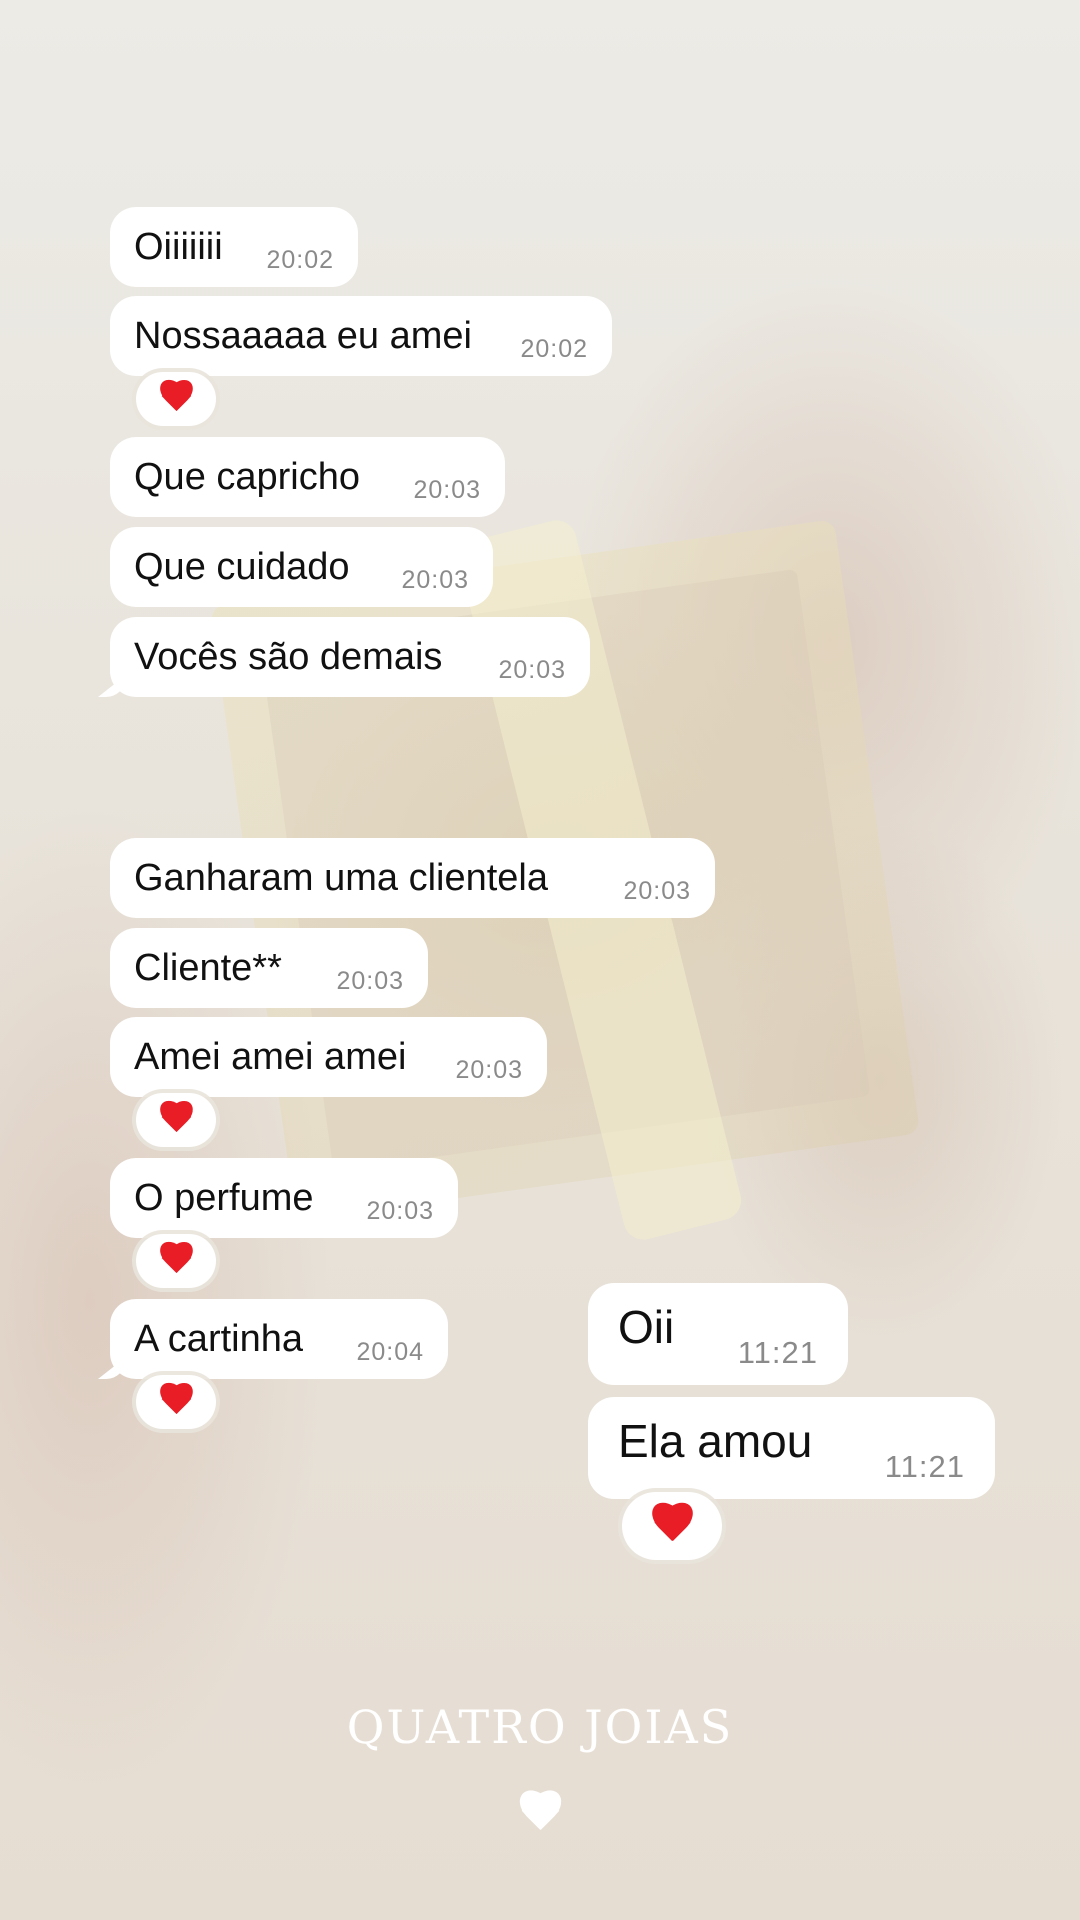  I want to click on reply-bubble: Ela amou 11:21, so click(791, 1448).